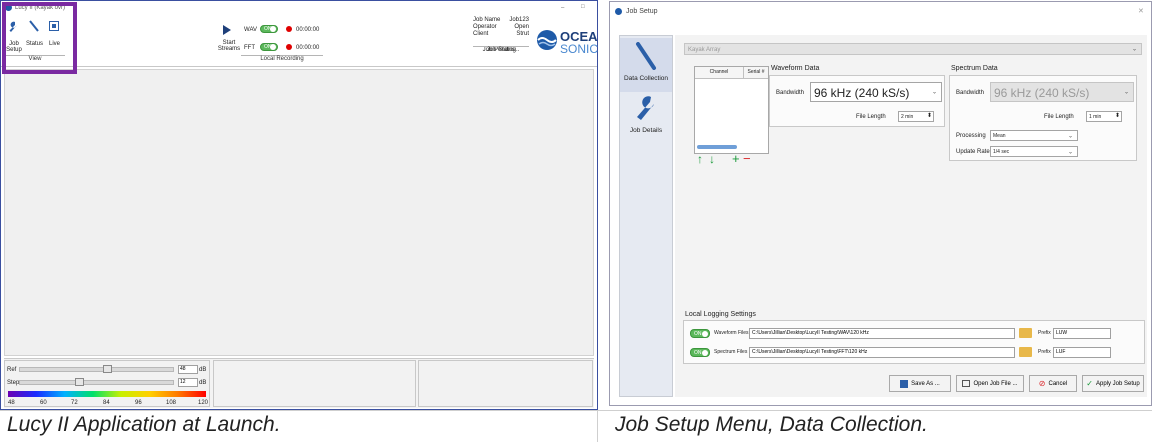 The height and width of the screenshot is (442, 1152). I want to click on spectrum-bandwidth-select: 96 kHz (240 kS/s) ⌄, so click(1062, 92).